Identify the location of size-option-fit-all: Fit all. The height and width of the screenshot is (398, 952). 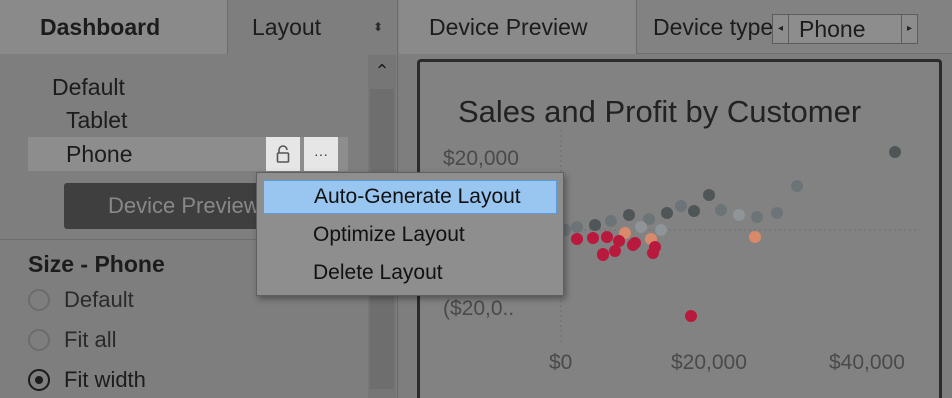
(72, 340).